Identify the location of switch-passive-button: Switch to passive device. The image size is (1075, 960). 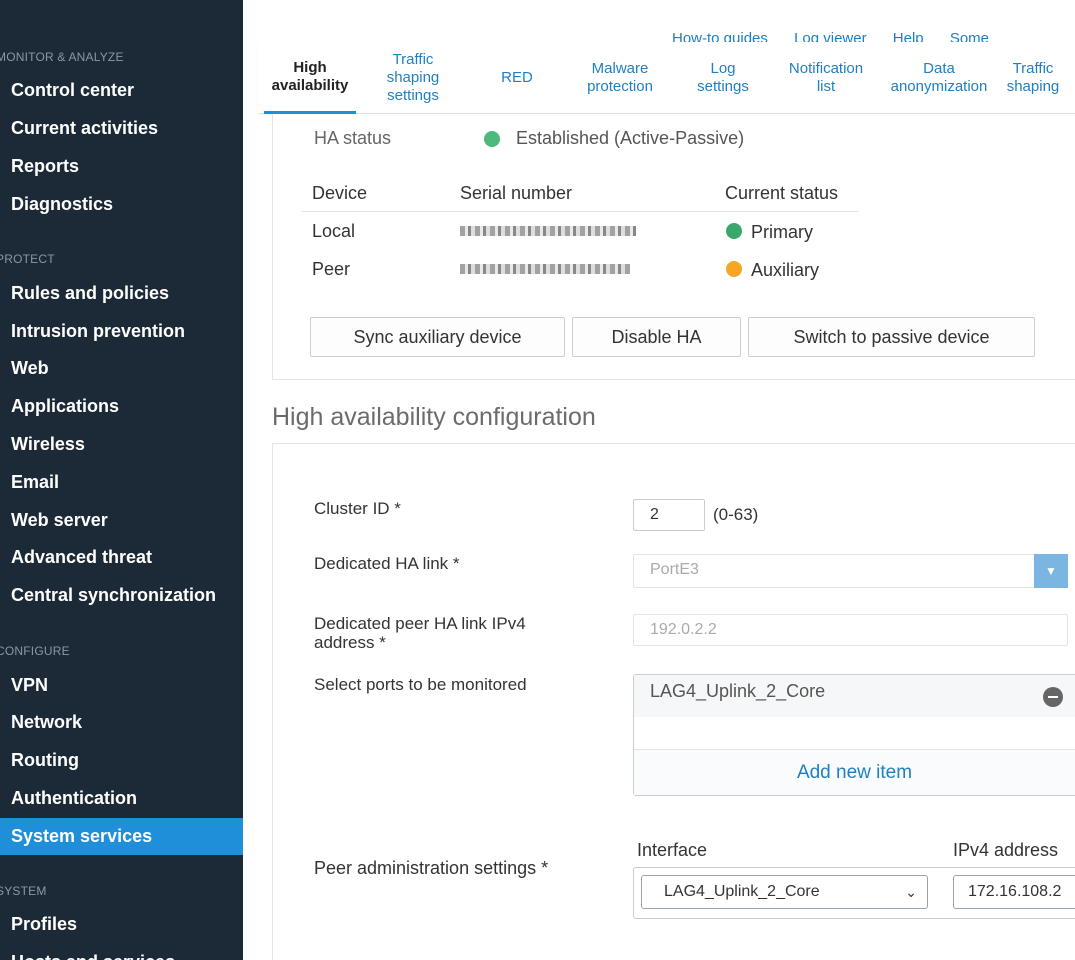
(891, 337).